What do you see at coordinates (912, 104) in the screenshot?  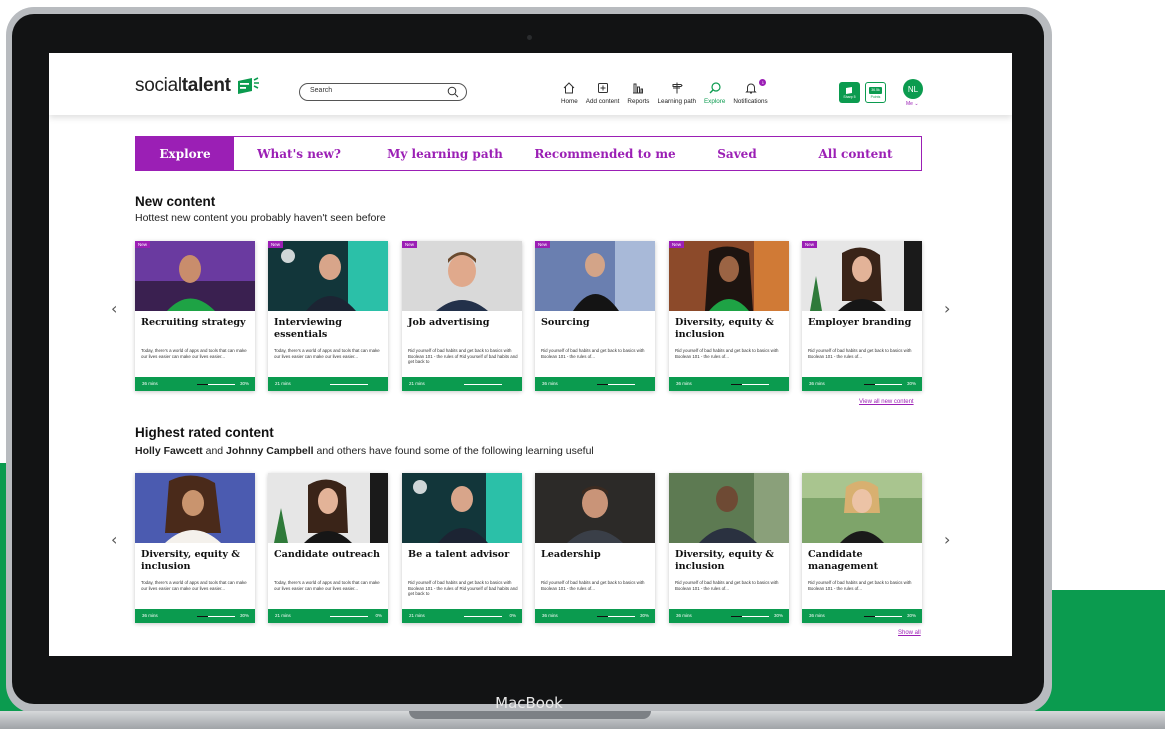 I see `user-menu-label: Me ⌄` at bounding box center [912, 104].